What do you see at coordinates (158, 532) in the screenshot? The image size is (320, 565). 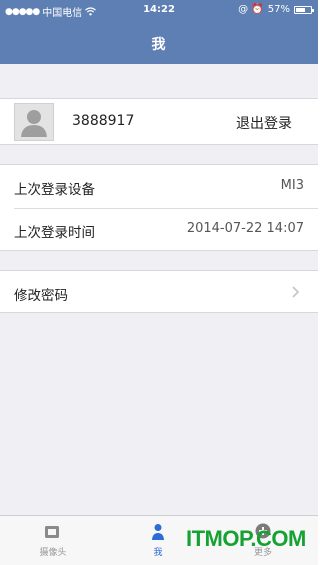 I see `person-icon` at bounding box center [158, 532].